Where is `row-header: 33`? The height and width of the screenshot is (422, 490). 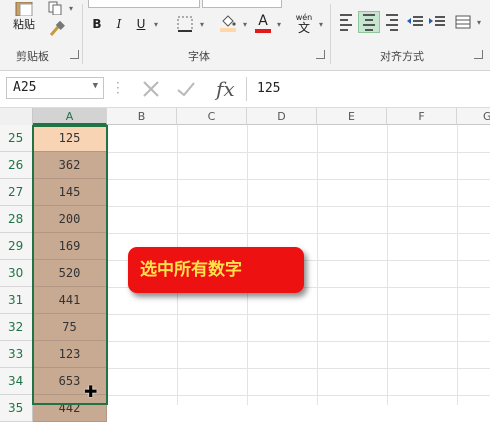 row-header: 33 is located at coordinates (16, 354).